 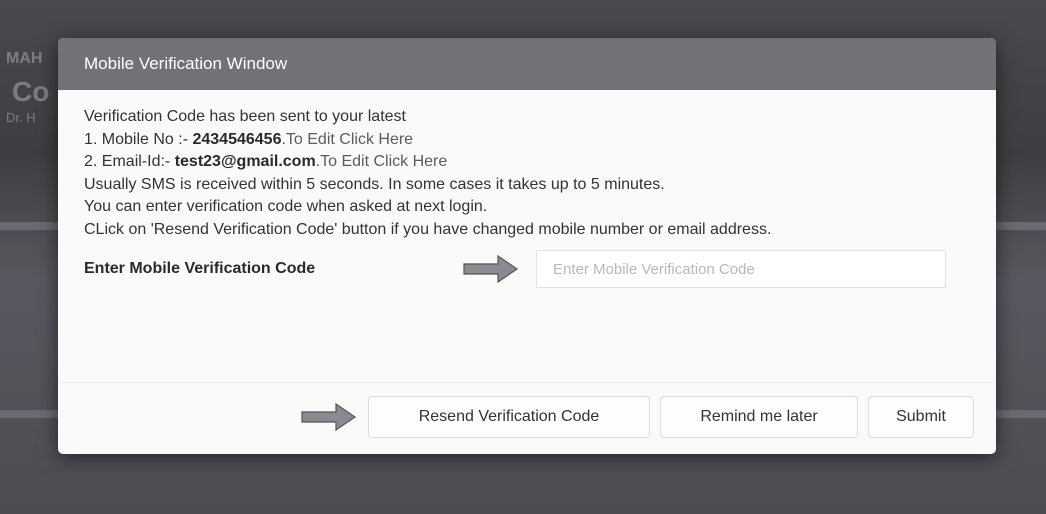 I want to click on footer-divider, so click(x=527, y=382).